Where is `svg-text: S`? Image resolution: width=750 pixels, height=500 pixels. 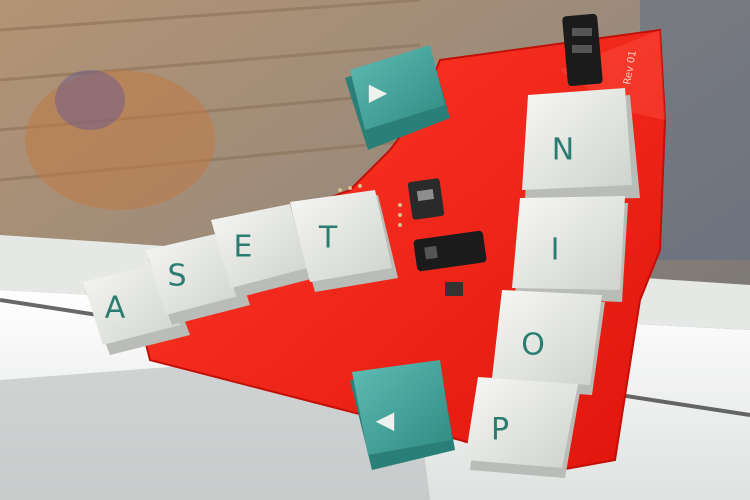
svg-text: S is located at coordinates (176, 276).